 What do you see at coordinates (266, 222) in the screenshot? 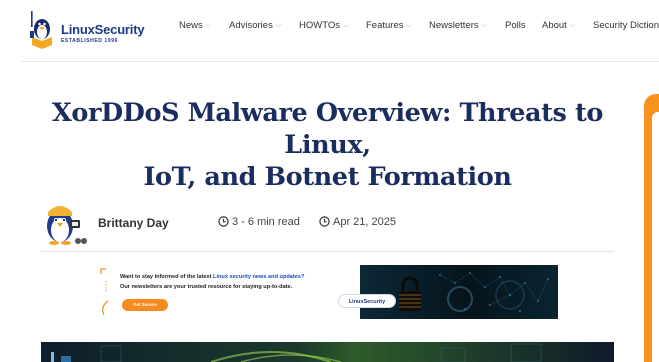
I see `read-time-label: 3 - 6 min read` at bounding box center [266, 222].